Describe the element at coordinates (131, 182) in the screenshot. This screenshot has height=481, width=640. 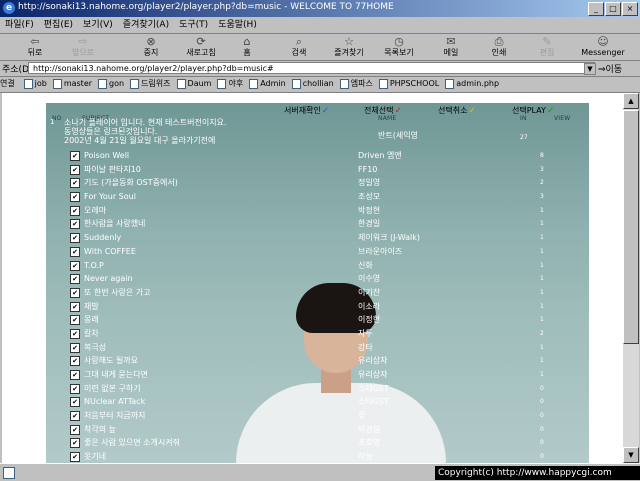
I see `song-title: 기도 (가을동화 OST중에서)` at that location.